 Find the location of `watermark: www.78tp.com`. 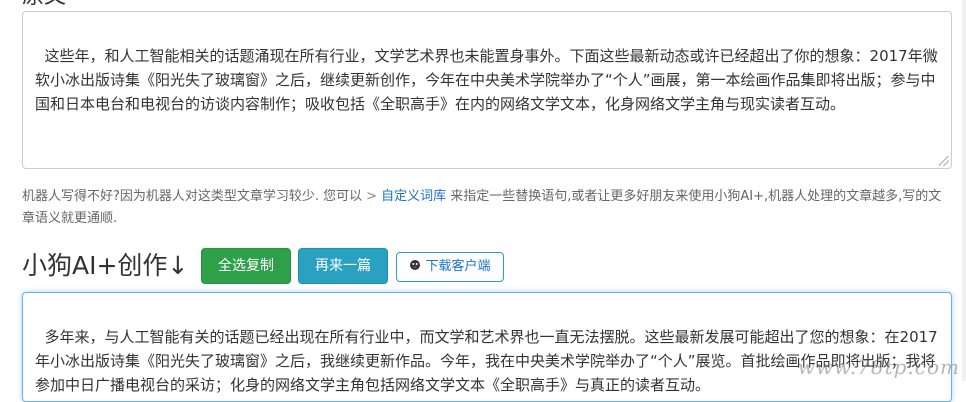

watermark: www.78tp.com is located at coordinates (878, 367).